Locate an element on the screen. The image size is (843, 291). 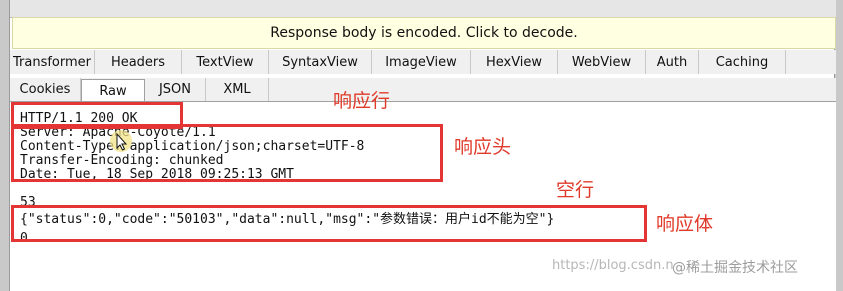
tab-json: JSON is located at coordinates (175, 89).